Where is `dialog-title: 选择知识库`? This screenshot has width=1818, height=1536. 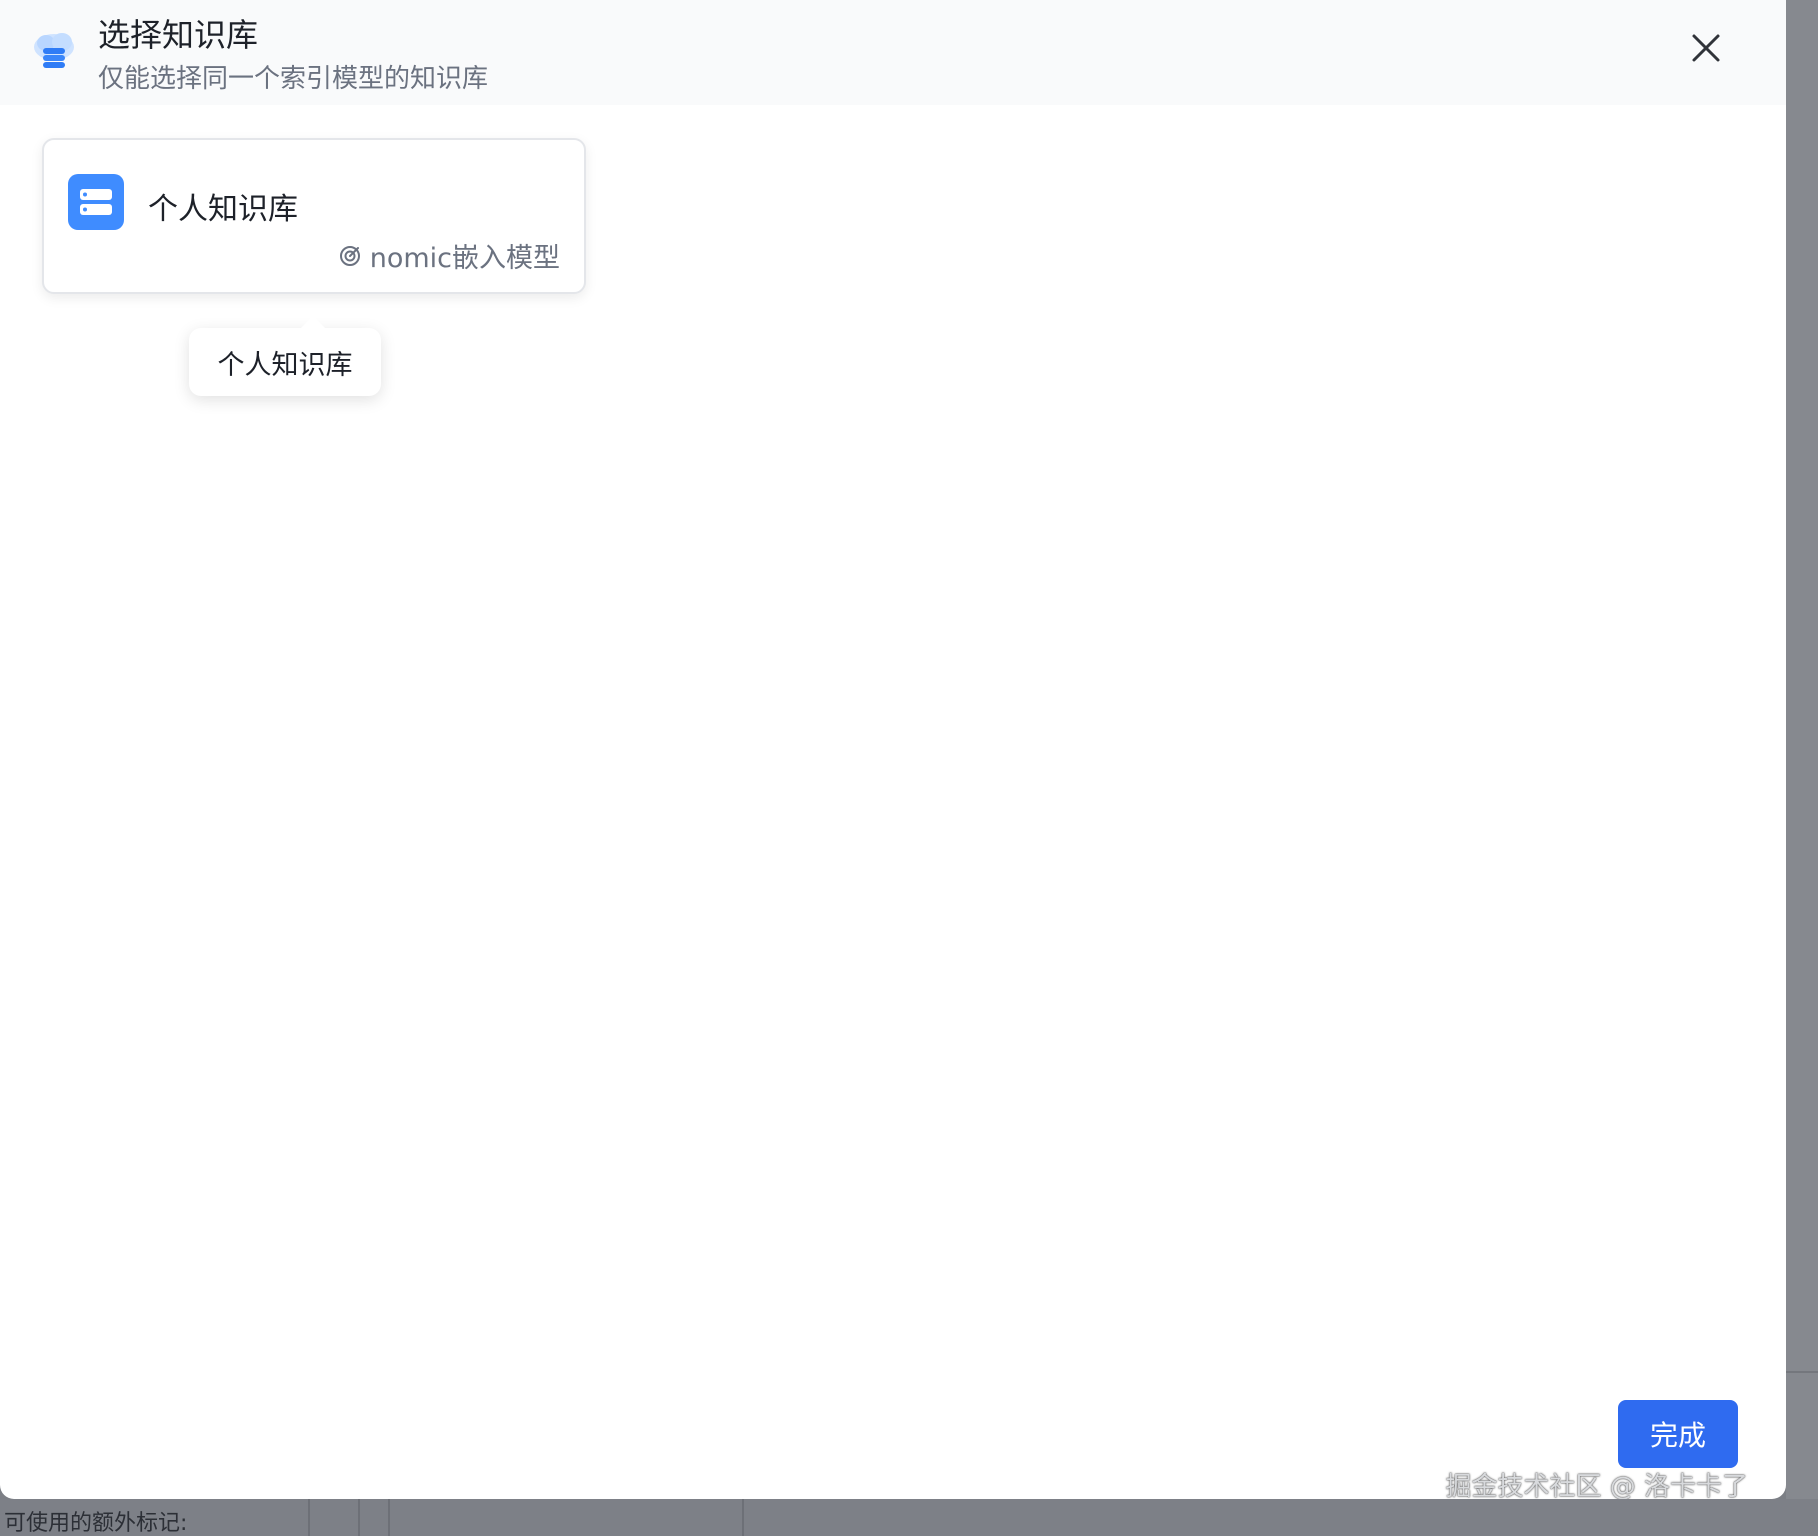 dialog-title: 选择知识库 is located at coordinates (178, 35).